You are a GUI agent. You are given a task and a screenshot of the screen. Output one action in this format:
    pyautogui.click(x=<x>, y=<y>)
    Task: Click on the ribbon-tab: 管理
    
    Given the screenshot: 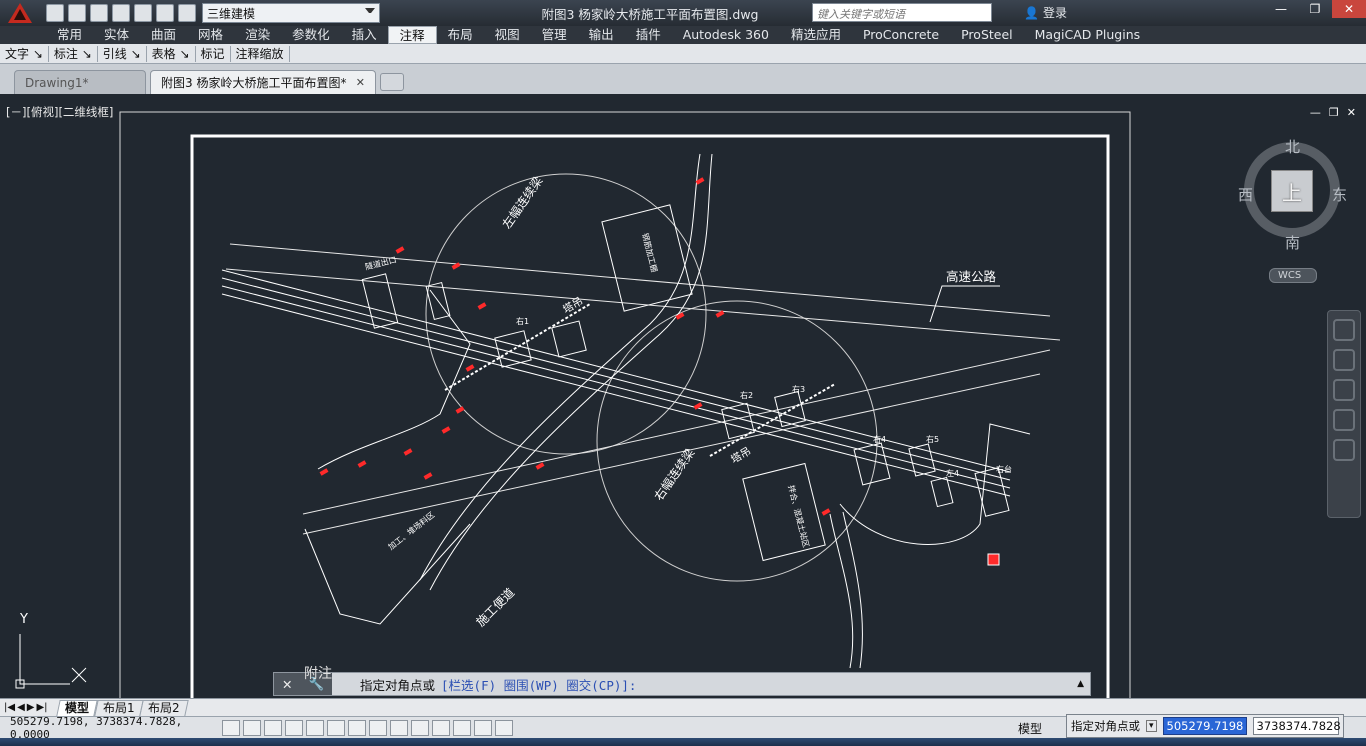 What is the action you would take?
    pyautogui.click(x=554, y=35)
    